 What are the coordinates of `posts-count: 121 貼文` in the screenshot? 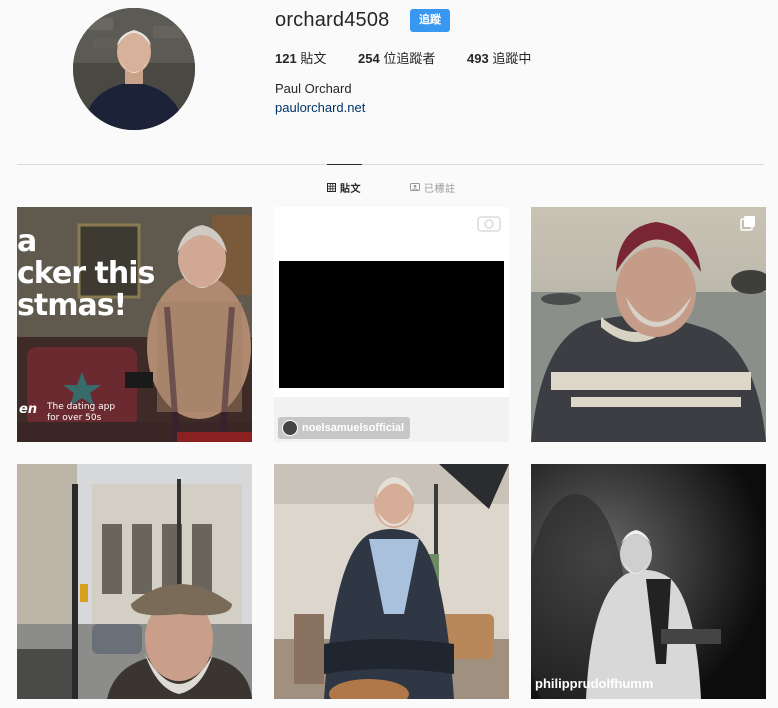 It's located at (300, 57).